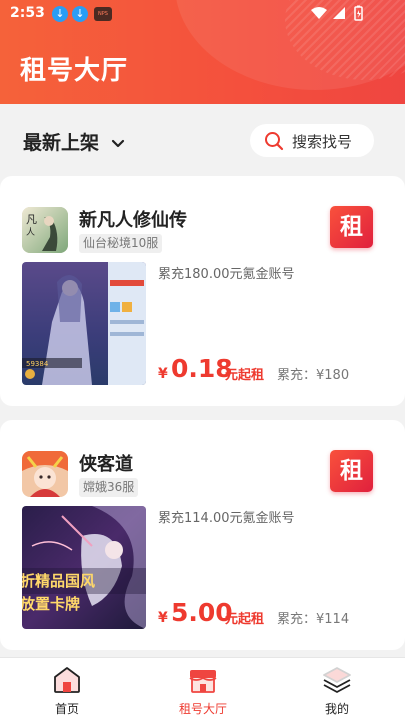 The height and width of the screenshot is (720, 405). What do you see at coordinates (202, 612) in the screenshot?
I see `price-value: 5.00` at bounding box center [202, 612].